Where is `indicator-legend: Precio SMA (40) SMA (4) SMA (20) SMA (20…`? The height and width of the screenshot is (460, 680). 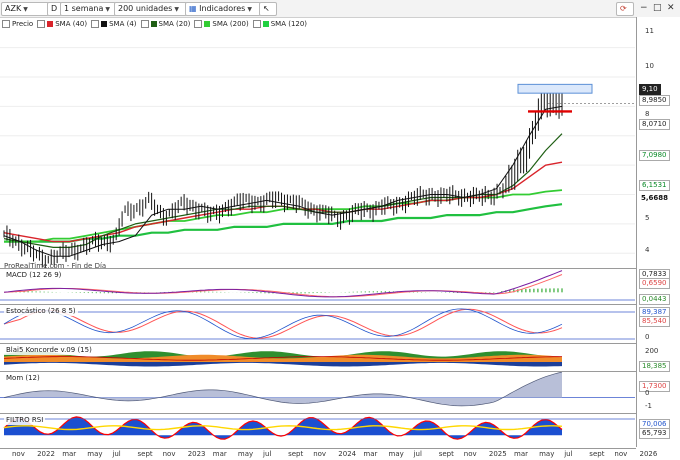
indicator-legend: Precio SMA (40) SMA (4) SMA (20) SMA (20… is located at coordinates (154, 23).